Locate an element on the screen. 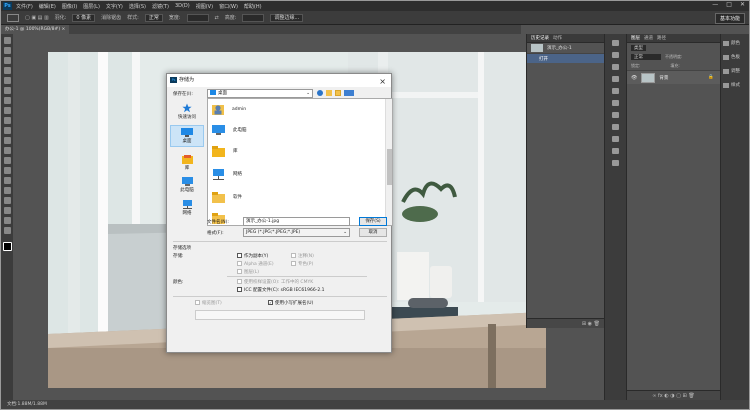 Image resolution: width=750 pixels, height=410 pixels. menu-filter: 滤镜(T) is located at coordinates (160, 6).